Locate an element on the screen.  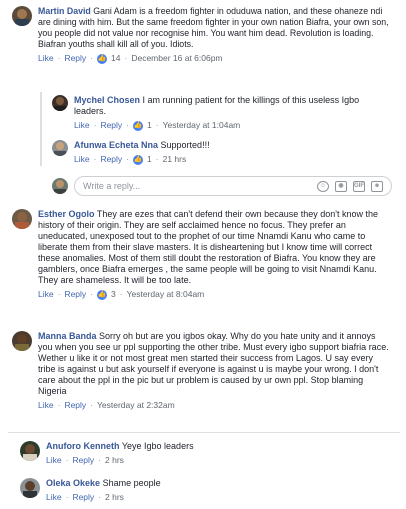
emoji-icon: ☺ is located at coordinates (323, 186).